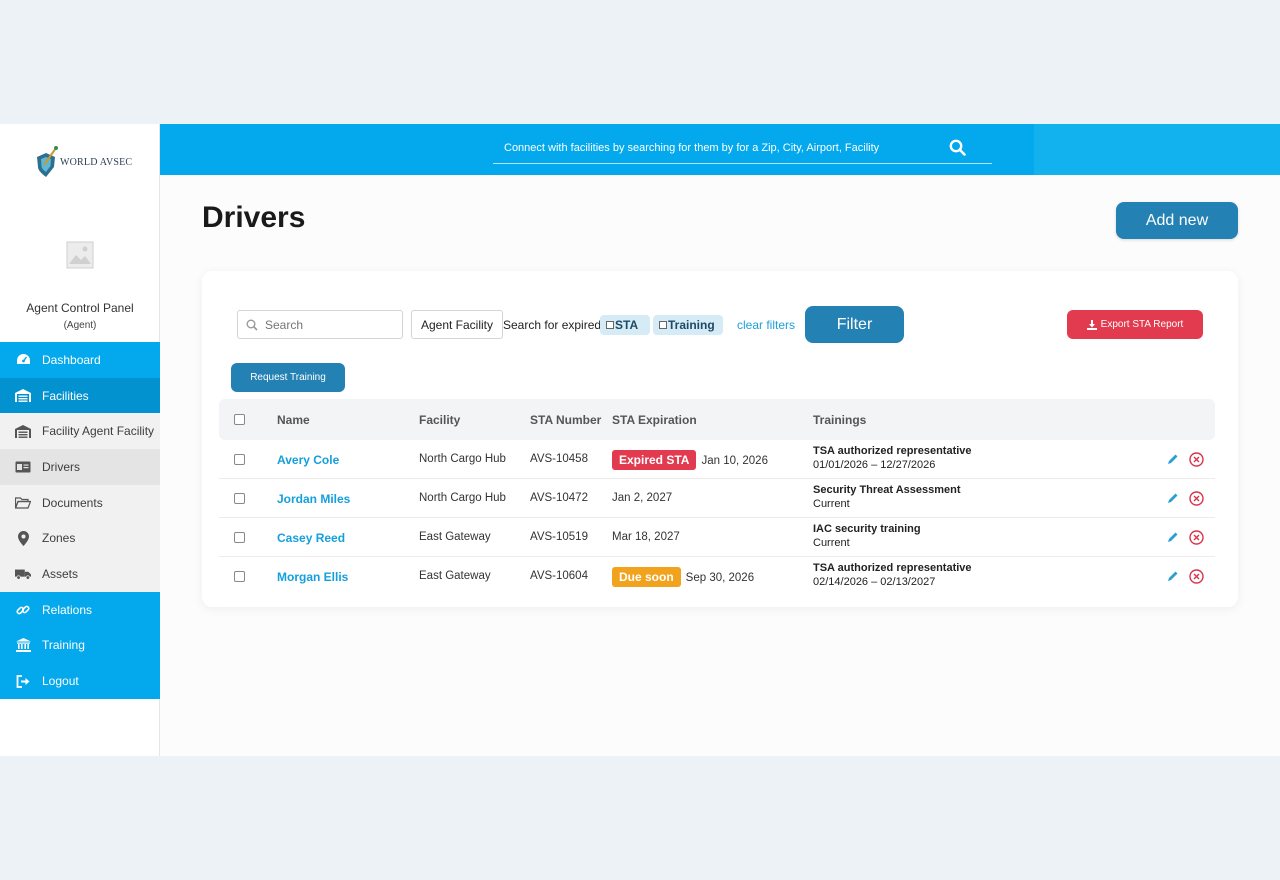  I want to click on training-title: IAC security training, so click(867, 529).